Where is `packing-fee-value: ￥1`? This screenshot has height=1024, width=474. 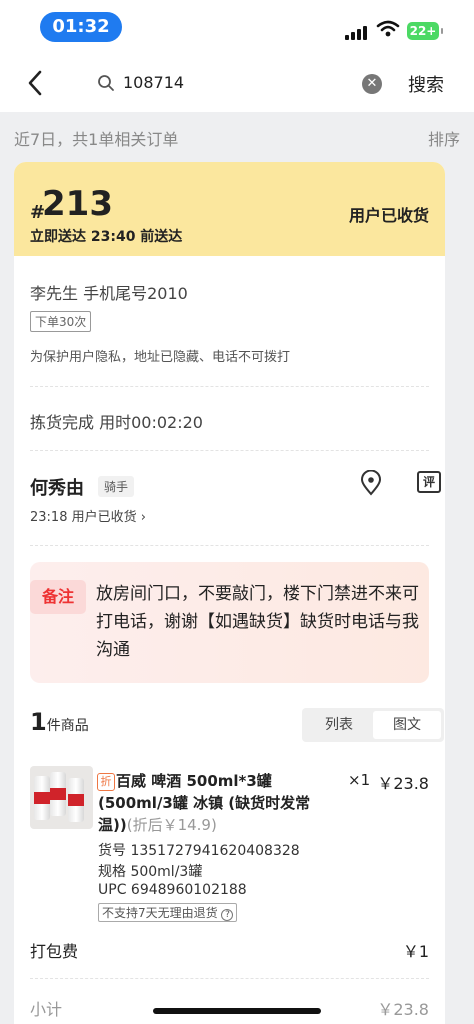
packing-fee-value: ￥1 is located at coordinates (415, 951).